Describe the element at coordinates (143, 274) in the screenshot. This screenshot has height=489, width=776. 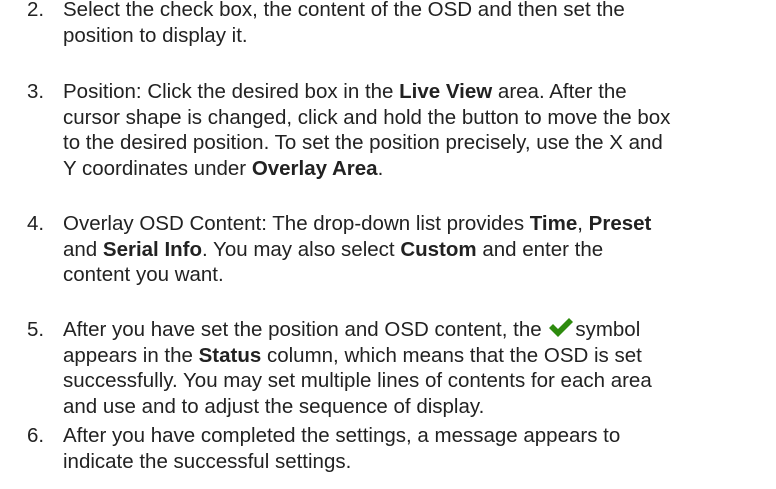
I see `text-line: content you want.` at that location.